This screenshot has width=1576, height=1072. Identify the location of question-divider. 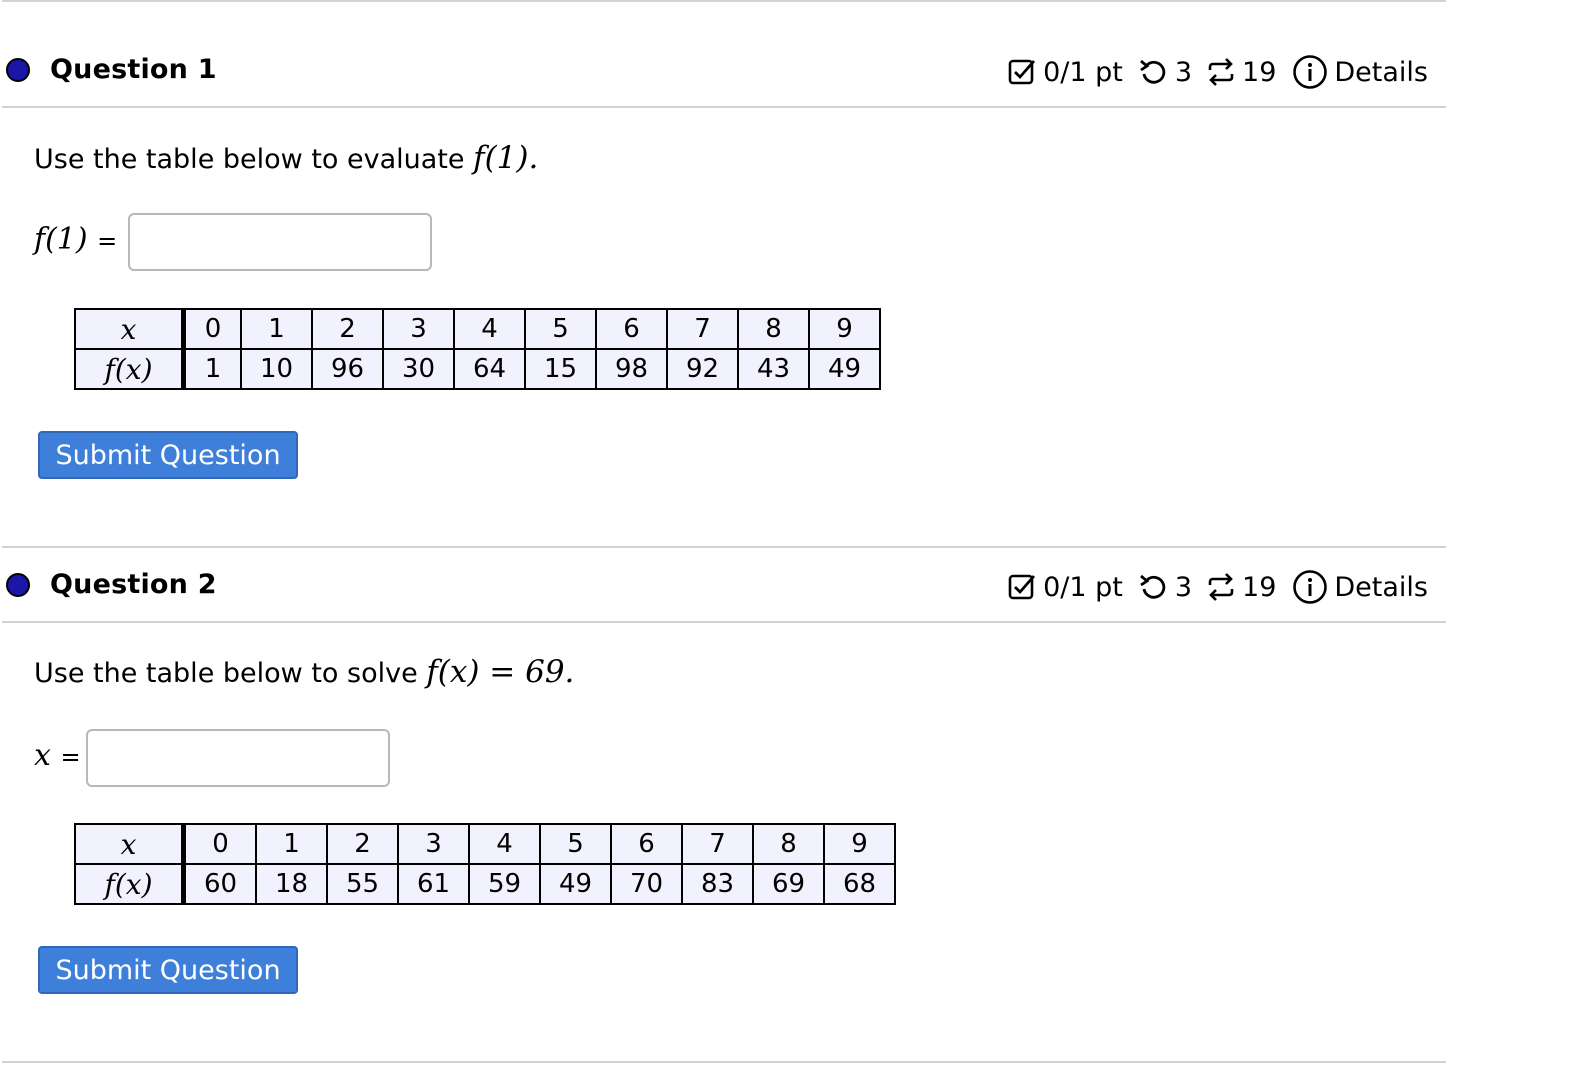
(724, 547).